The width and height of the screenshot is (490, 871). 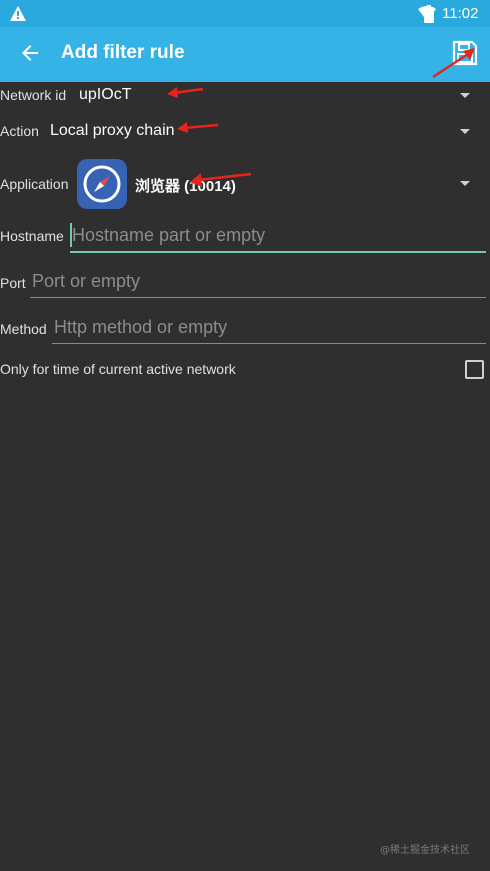 What do you see at coordinates (118, 369) in the screenshot?
I see `active-network-label: Only for time of current active network` at bounding box center [118, 369].